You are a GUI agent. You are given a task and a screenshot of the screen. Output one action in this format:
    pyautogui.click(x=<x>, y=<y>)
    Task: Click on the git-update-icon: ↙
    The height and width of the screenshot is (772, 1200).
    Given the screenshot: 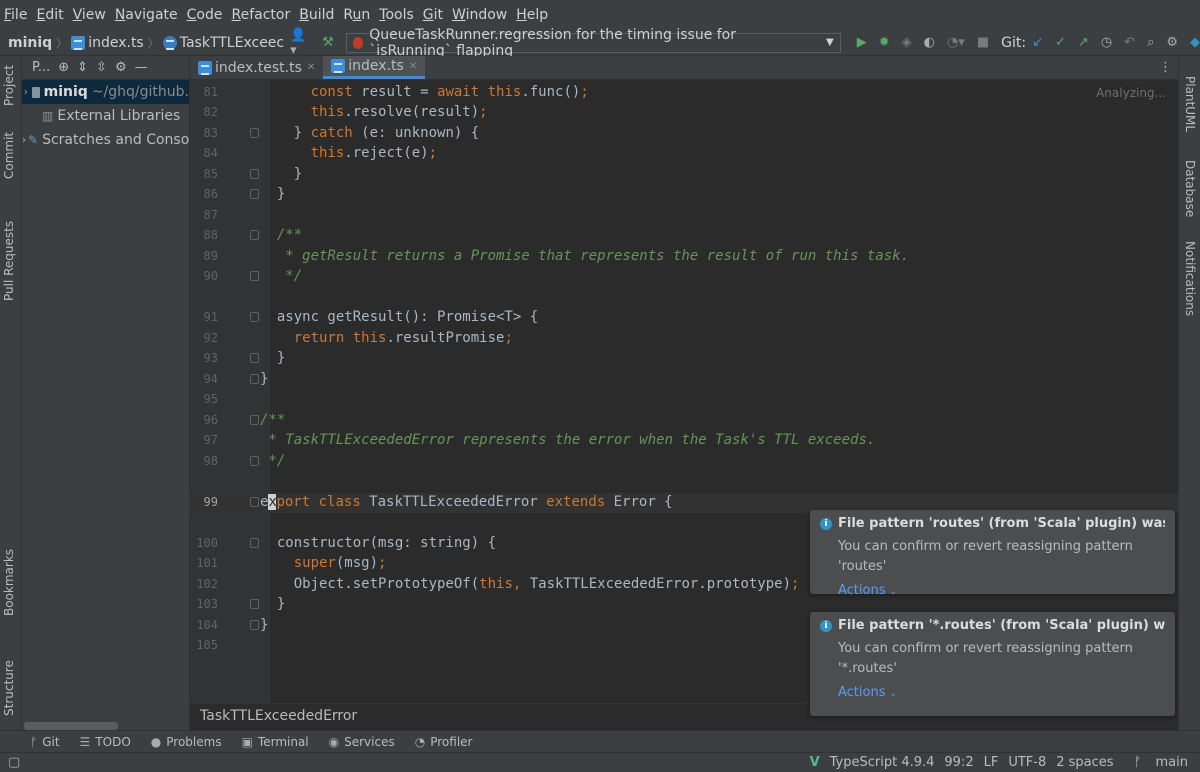 What is the action you would take?
    pyautogui.click(x=1037, y=42)
    